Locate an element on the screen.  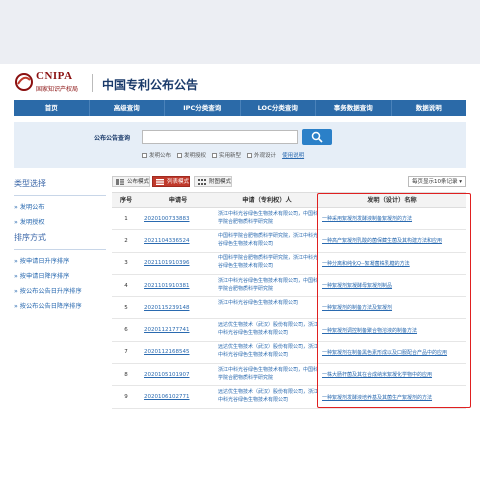
sidebar-item-label: 按公布公告日升序排序 is located at coordinates (50, 291).